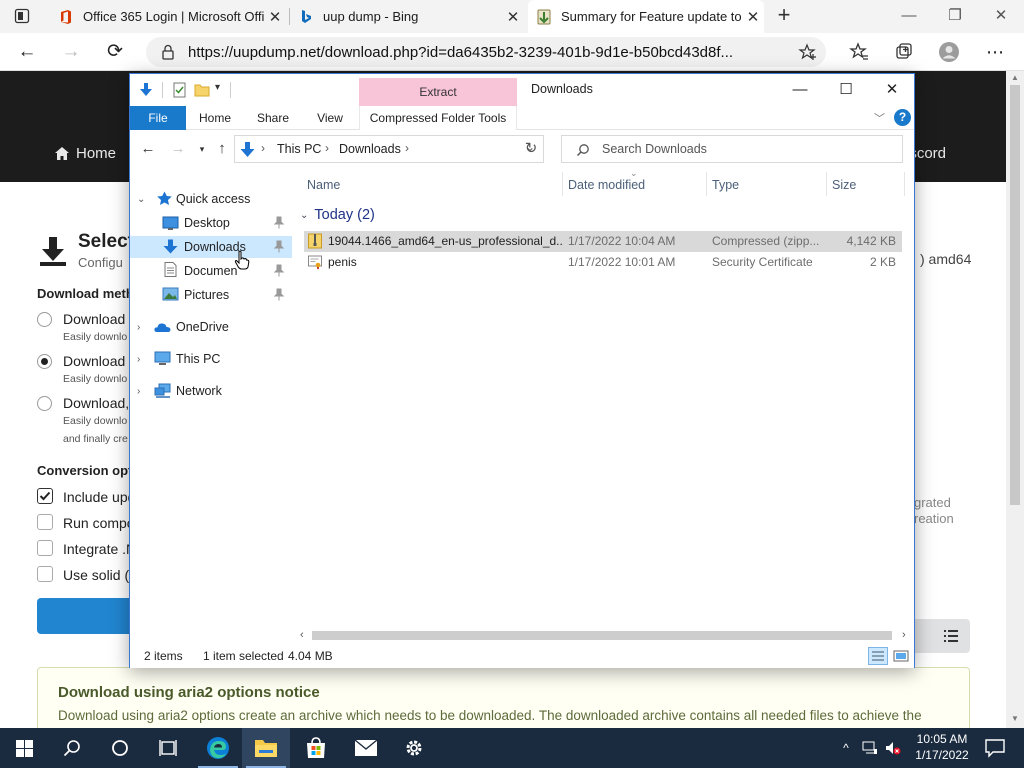  I want to click on explorer-minimize-button: —, so click(800, 90).